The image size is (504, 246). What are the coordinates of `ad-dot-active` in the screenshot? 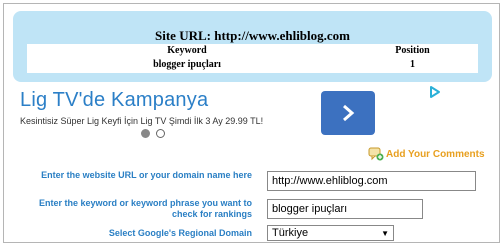 It's located at (145, 133).